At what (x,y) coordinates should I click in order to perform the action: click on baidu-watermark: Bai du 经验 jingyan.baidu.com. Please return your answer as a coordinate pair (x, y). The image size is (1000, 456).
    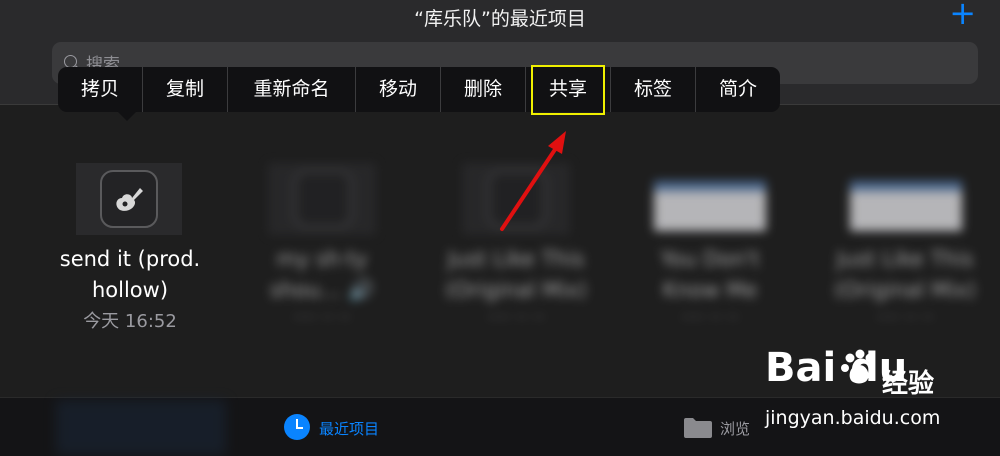
    Looking at the image, I should click on (880, 400).